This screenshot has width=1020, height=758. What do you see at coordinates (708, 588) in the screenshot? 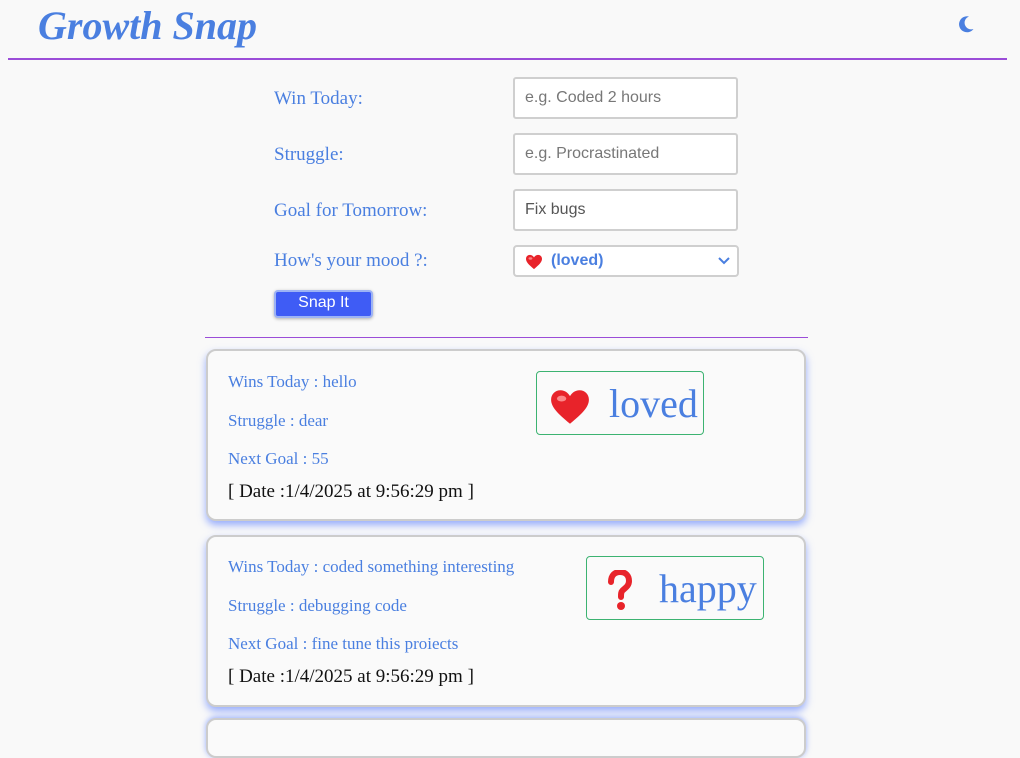
I see `entry-mood-text: happy` at bounding box center [708, 588].